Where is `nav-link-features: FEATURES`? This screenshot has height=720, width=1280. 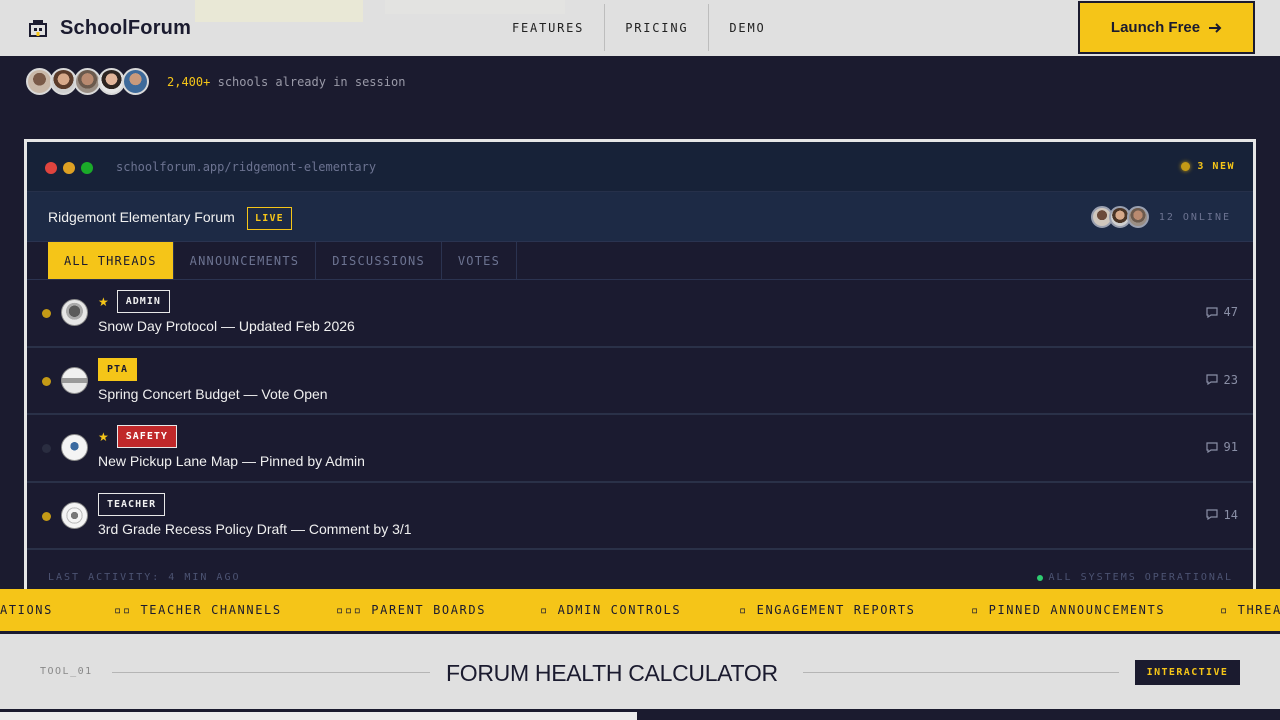
nav-link-features: FEATURES is located at coordinates (549, 27).